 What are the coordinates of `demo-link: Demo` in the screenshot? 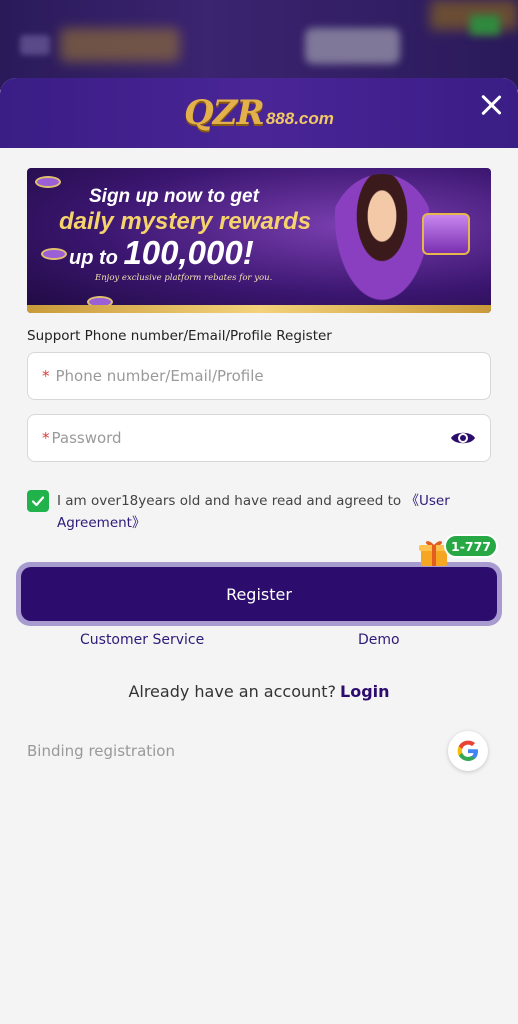 It's located at (379, 640).